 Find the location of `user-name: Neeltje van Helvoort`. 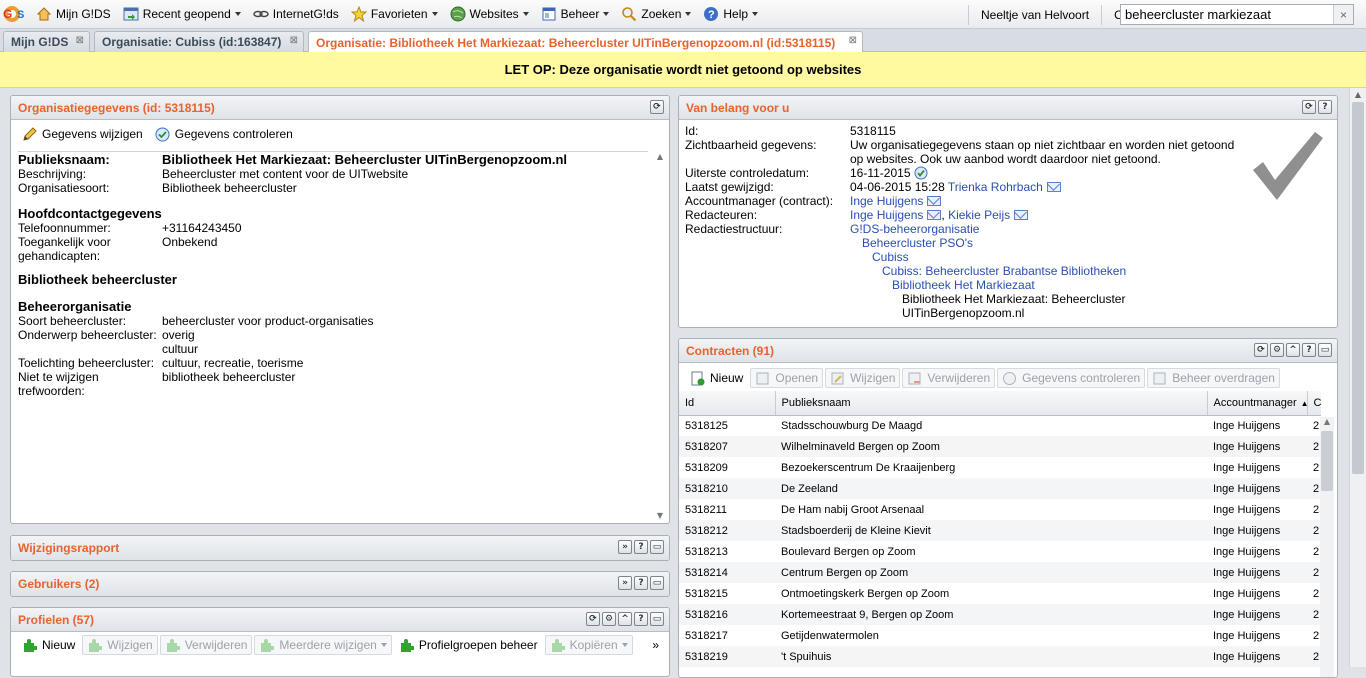

user-name: Neeltje van Helvoort is located at coordinates (1035, 14).